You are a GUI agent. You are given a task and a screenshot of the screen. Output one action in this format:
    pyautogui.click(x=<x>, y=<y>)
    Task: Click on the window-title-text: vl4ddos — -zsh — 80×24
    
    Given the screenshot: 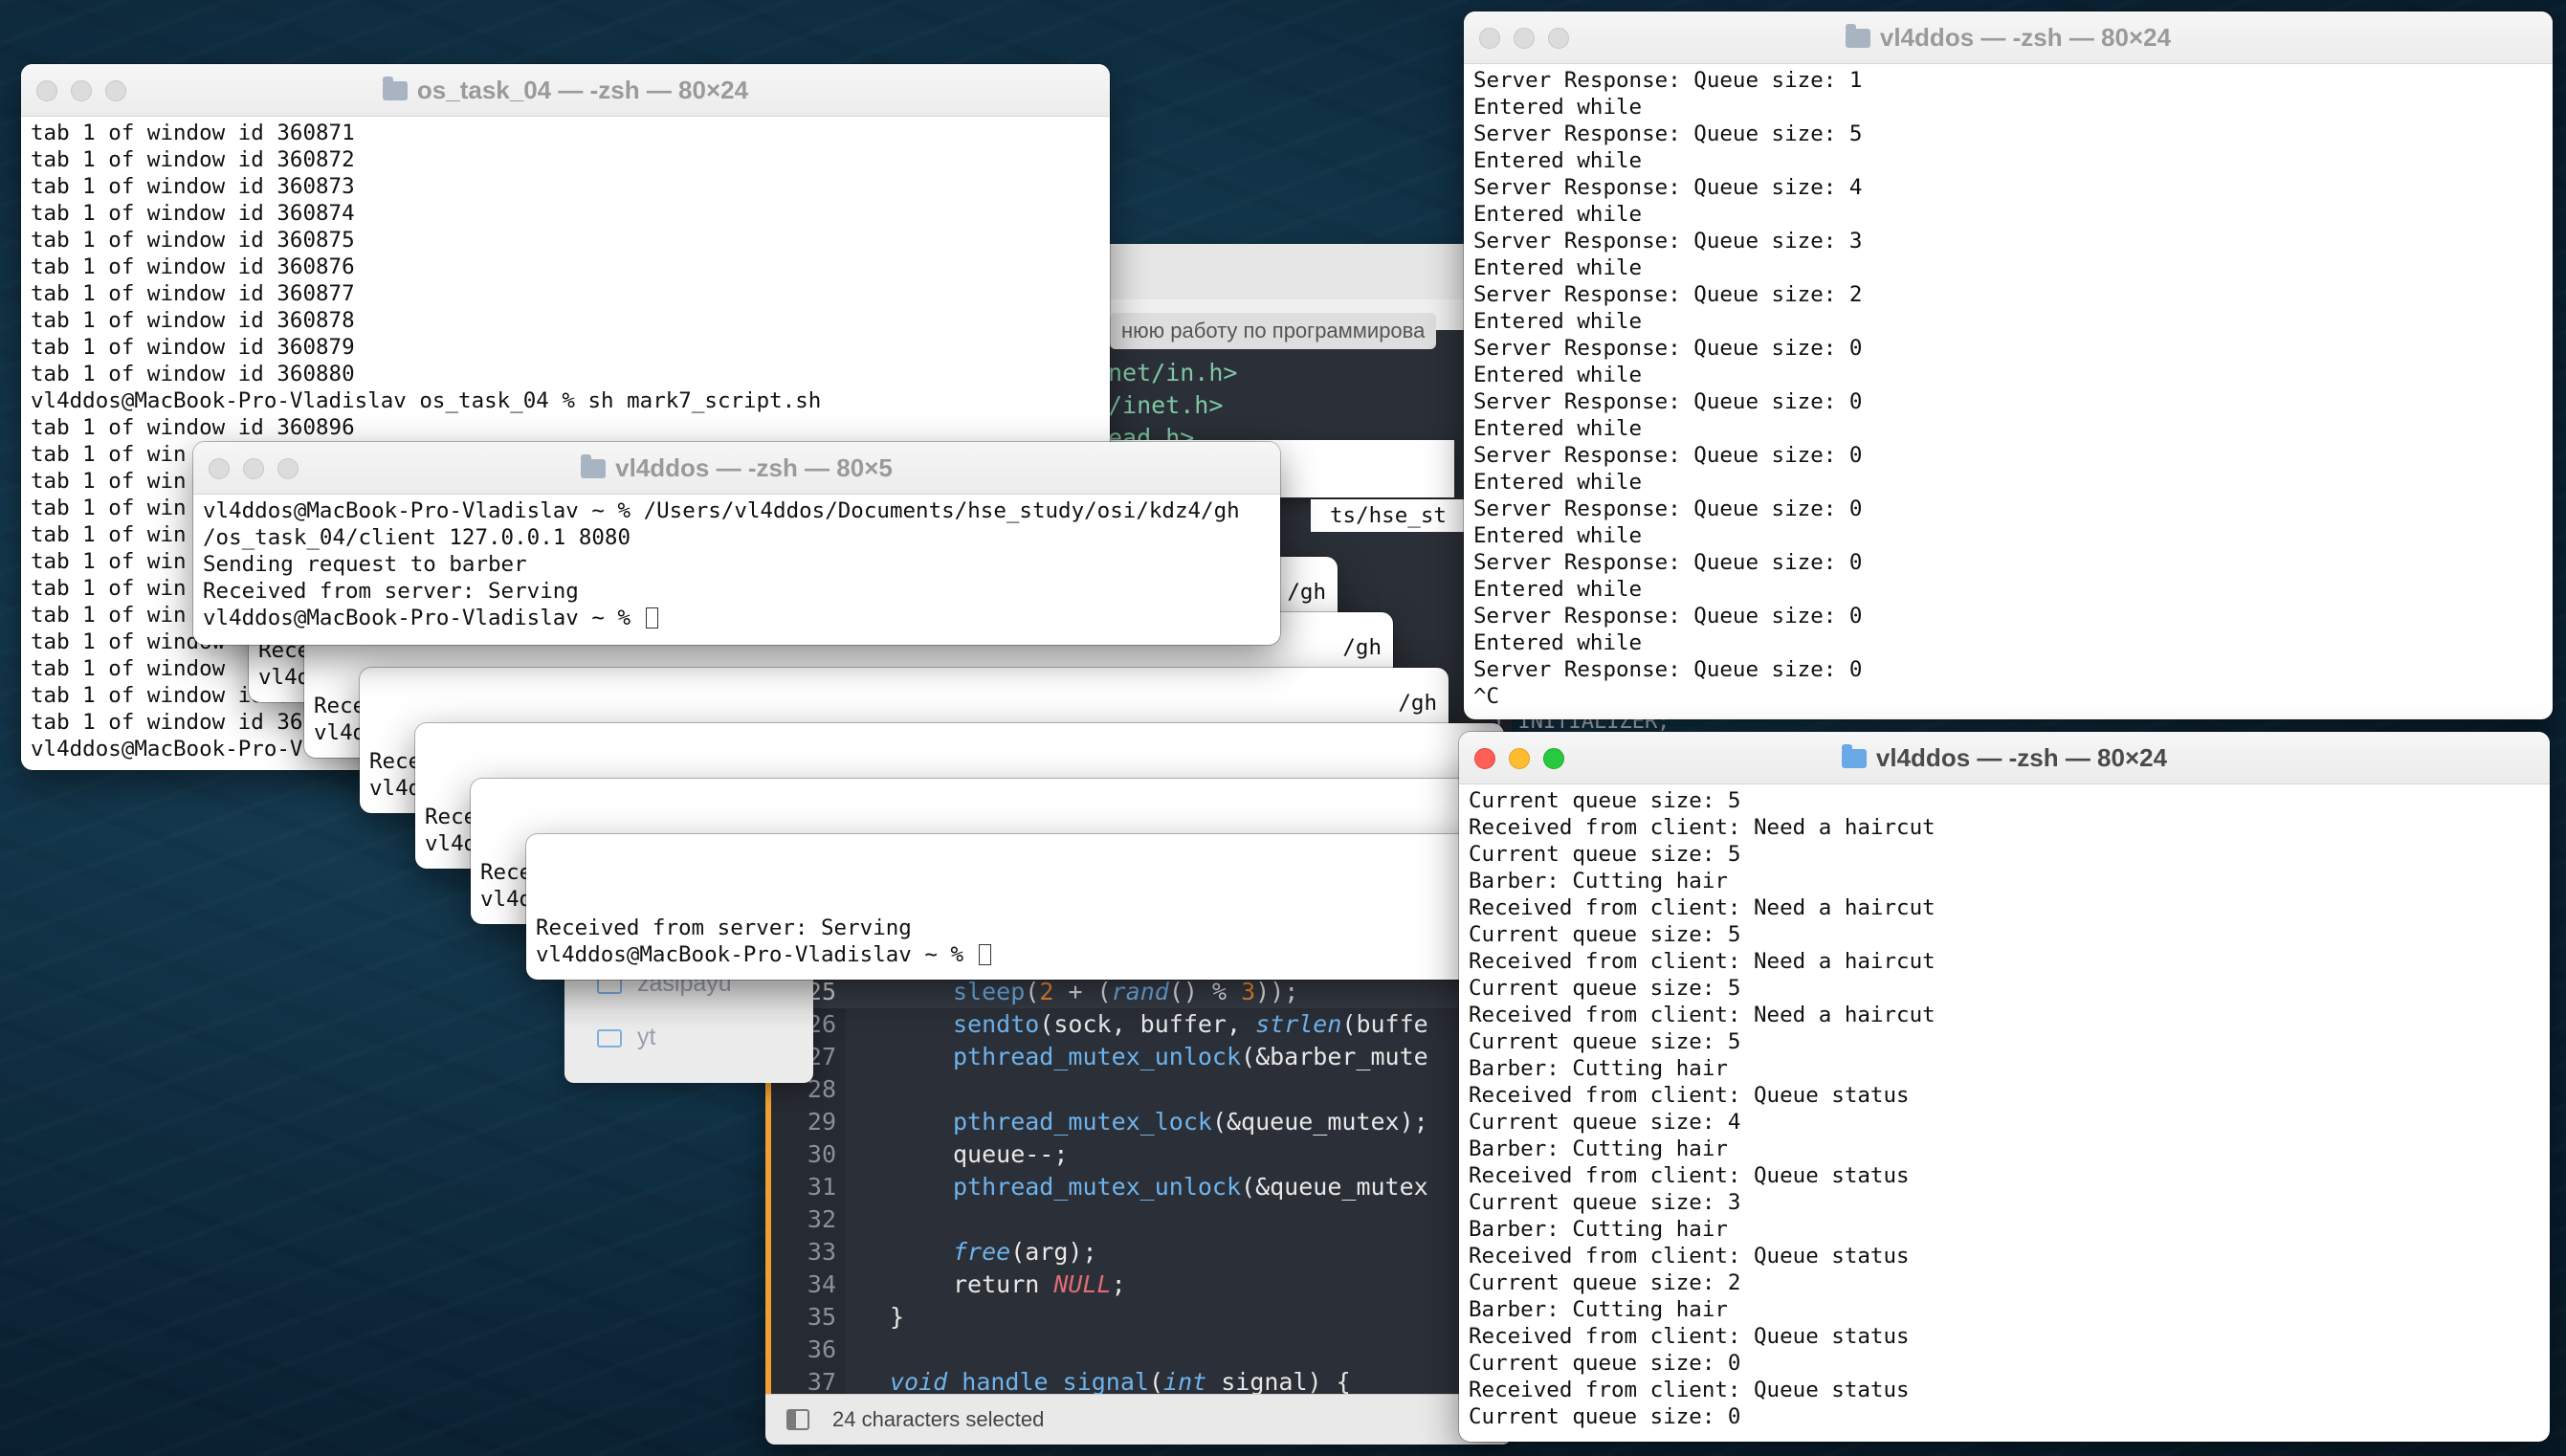 What is the action you would take?
    pyautogui.click(x=2022, y=758)
    